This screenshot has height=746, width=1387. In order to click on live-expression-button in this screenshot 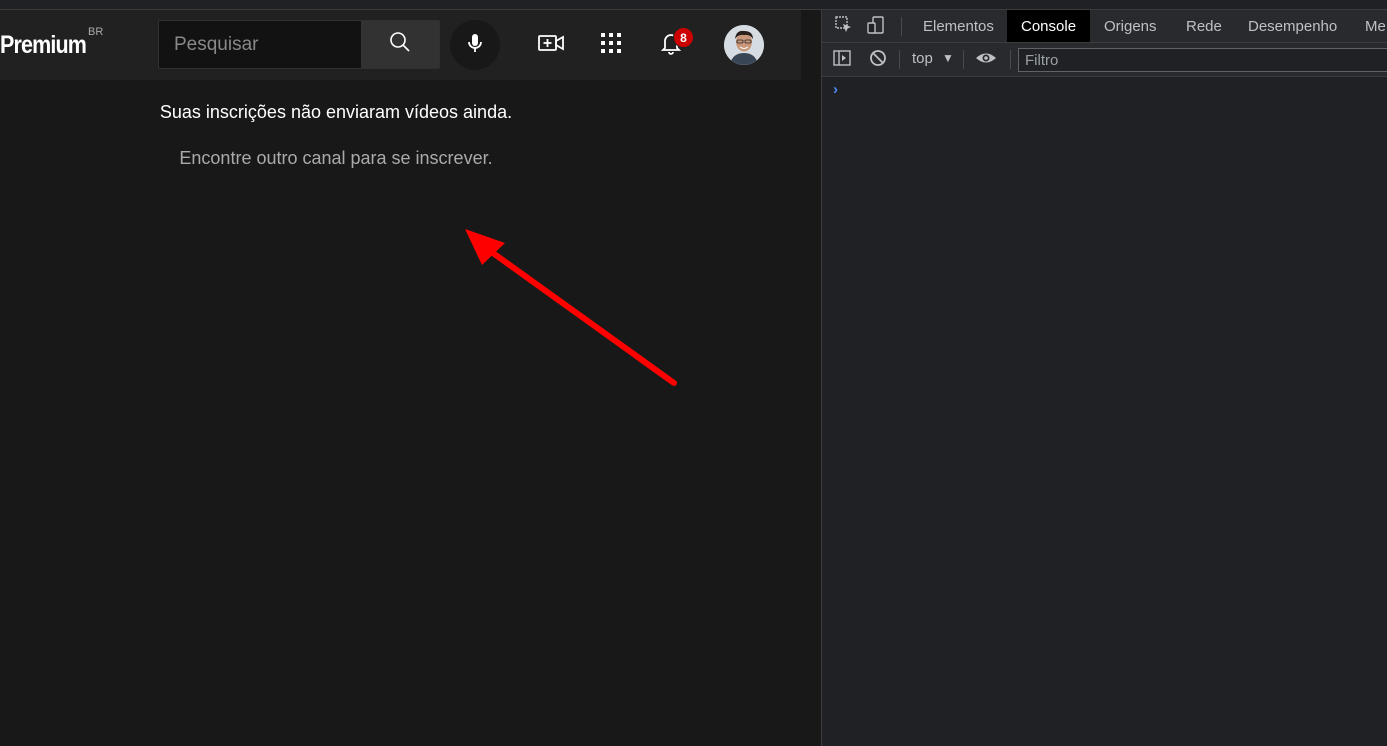, I will do `click(986, 60)`.